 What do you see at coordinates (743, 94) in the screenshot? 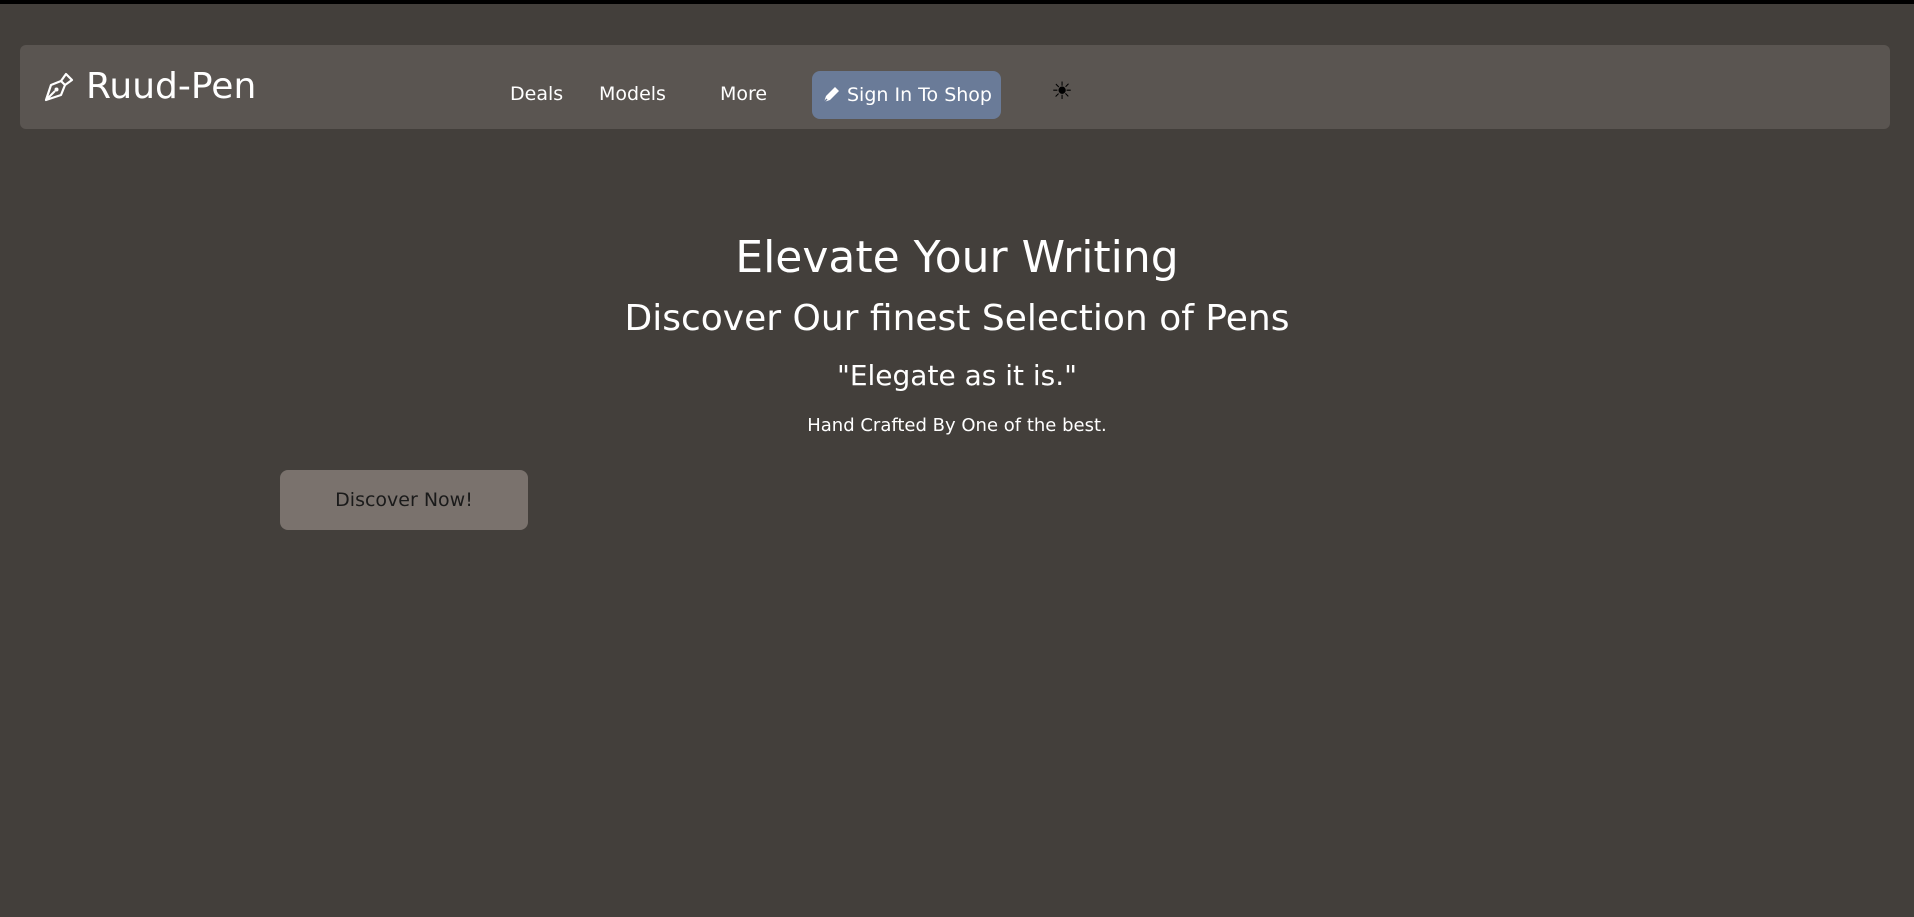
I see `nav-link-more: More` at bounding box center [743, 94].